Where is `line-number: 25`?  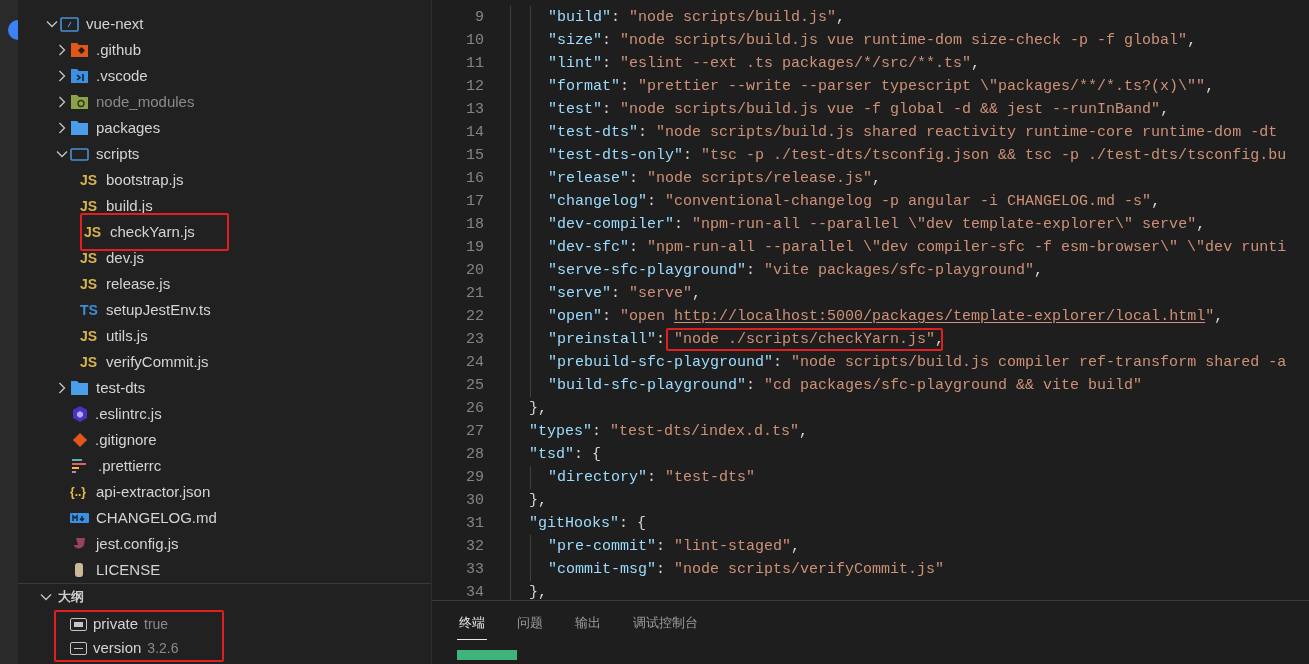
line-number: 25 is located at coordinates (474, 386).